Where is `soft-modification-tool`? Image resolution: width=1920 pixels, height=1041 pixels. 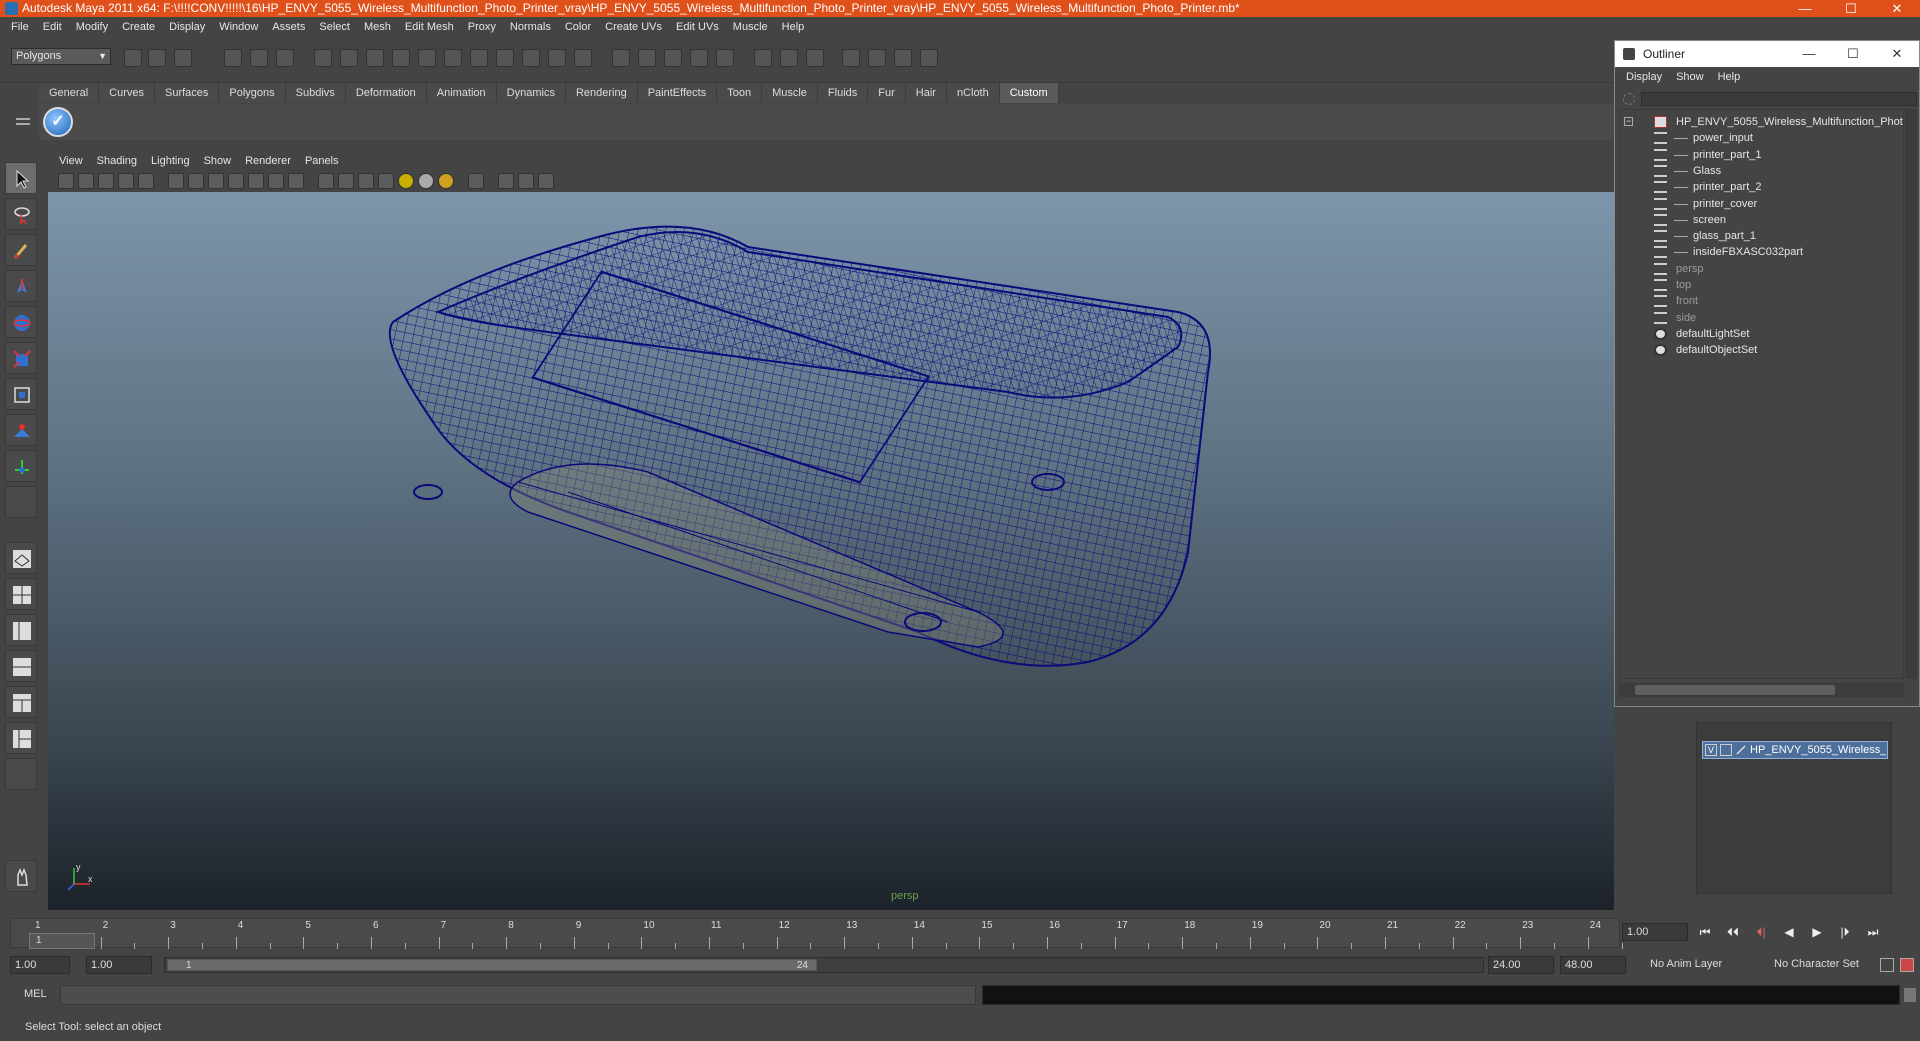 soft-modification-tool is located at coordinates (21, 430).